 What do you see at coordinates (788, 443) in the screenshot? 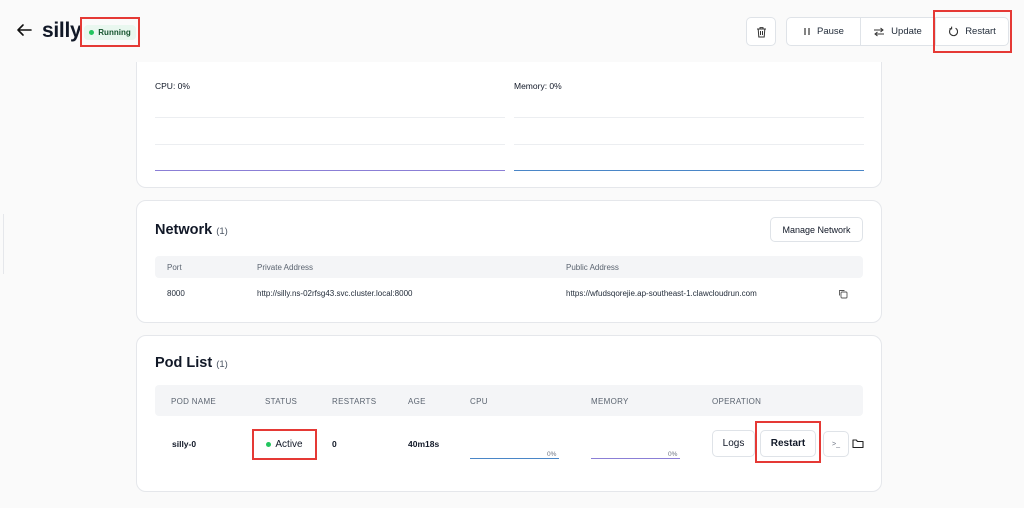
I see `pod-restart-button: Restart` at bounding box center [788, 443].